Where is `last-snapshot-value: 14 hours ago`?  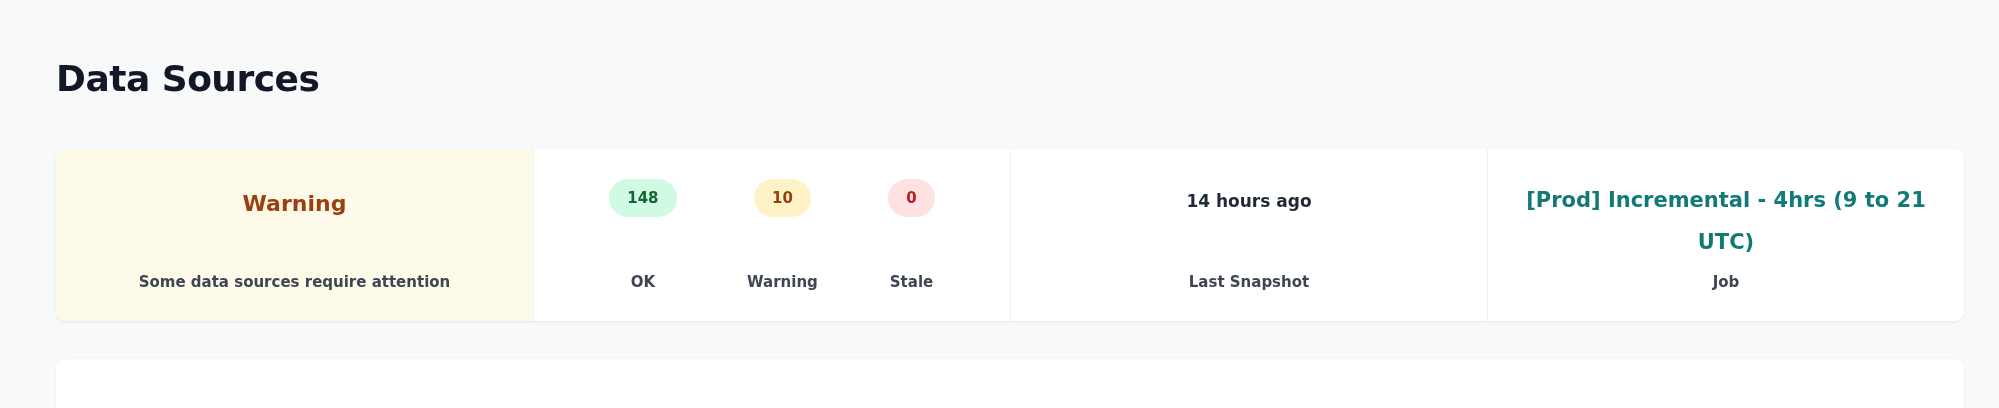
last-snapshot-value: 14 hours ago is located at coordinates (1249, 201).